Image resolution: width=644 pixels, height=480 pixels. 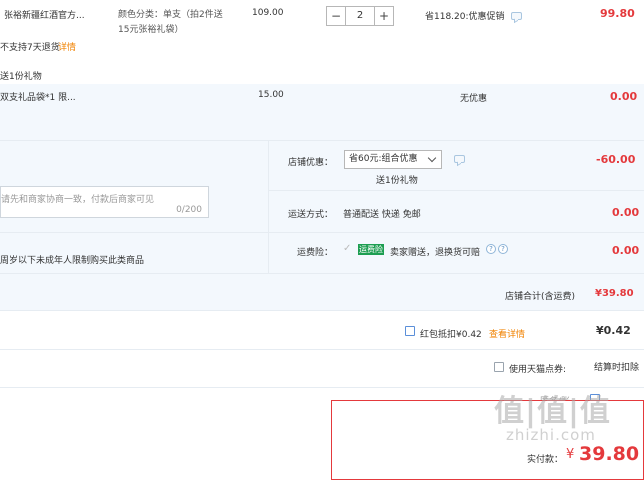 I want to click on quantity-input: 2, so click(x=360, y=16).